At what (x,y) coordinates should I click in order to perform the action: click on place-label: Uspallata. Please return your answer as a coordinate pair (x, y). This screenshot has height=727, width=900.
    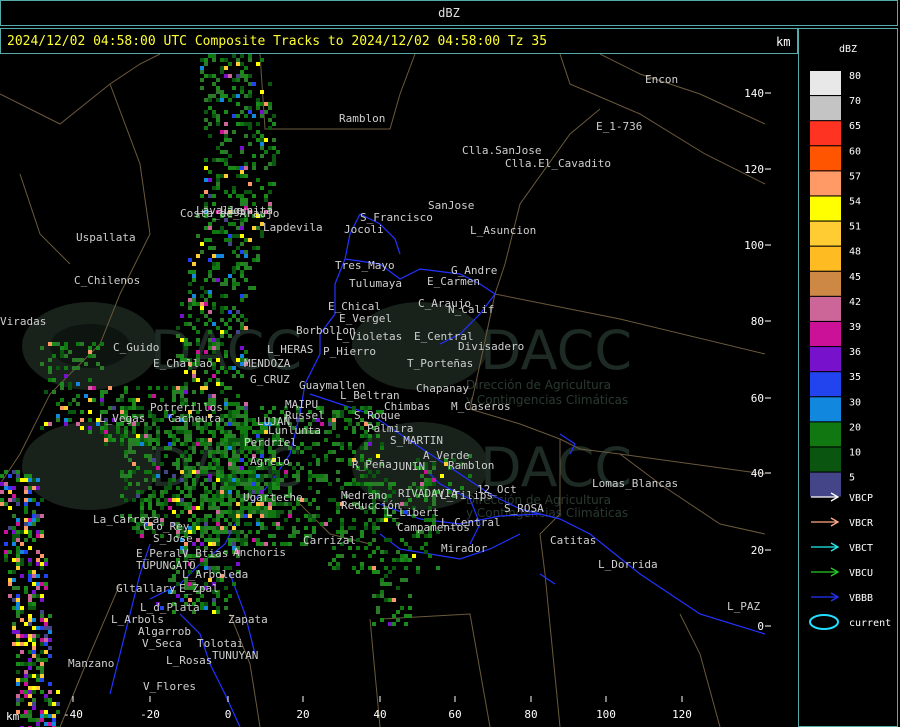
    Looking at the image, I should click on (106, 237).